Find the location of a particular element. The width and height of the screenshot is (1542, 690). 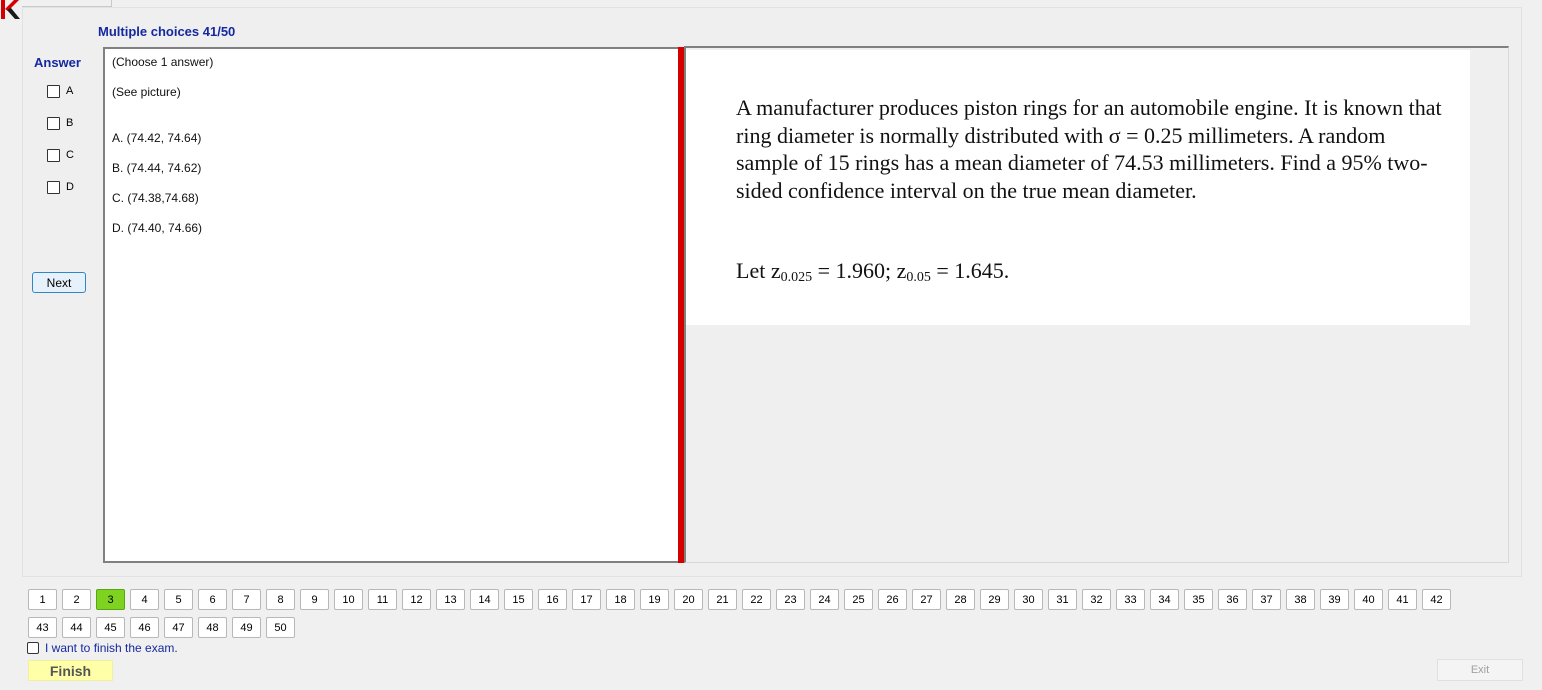

question-nav-button: 10 is located at coordinates (348, 599).